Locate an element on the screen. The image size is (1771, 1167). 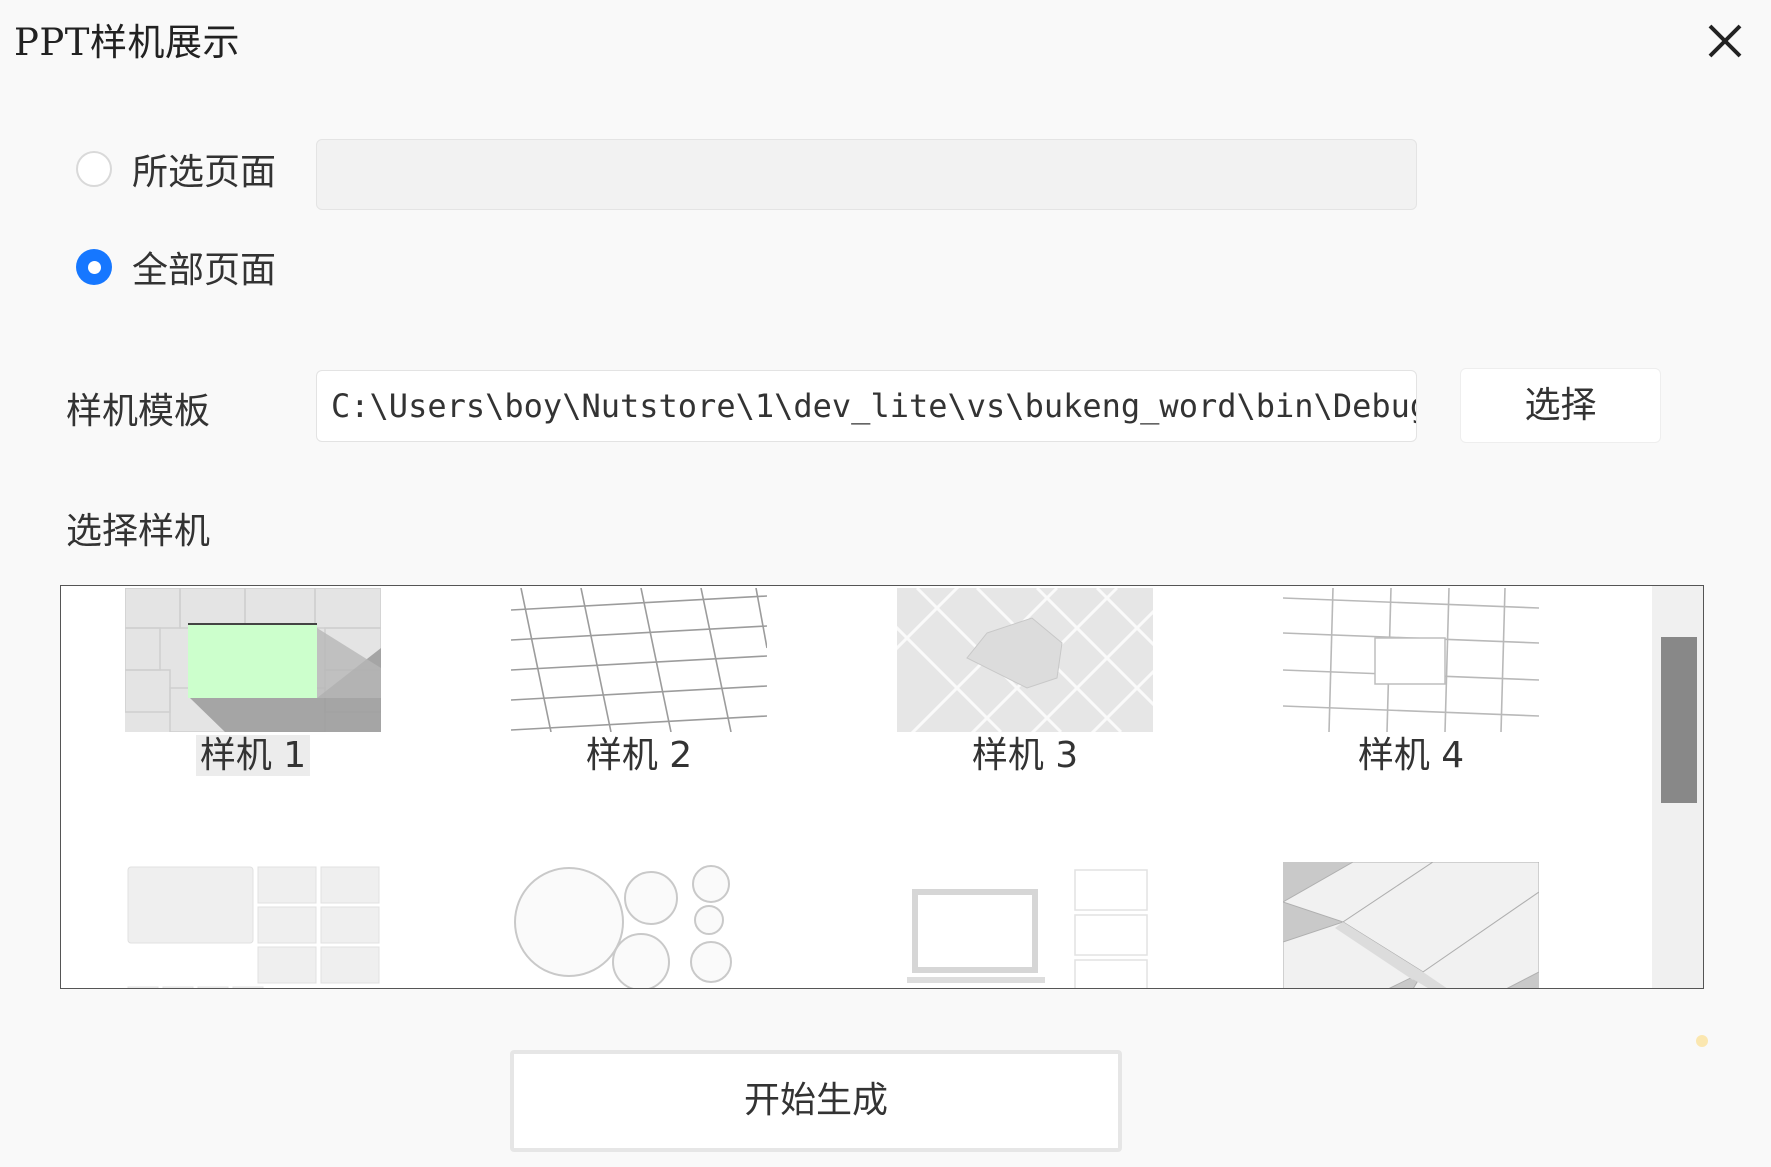
mockup-item-4: 样机 4 is located at coordinates (1411, 682).